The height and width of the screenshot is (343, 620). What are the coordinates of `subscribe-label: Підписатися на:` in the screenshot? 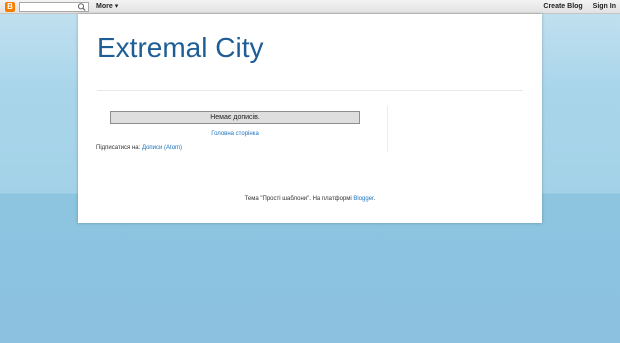 It's located at (118, 148).